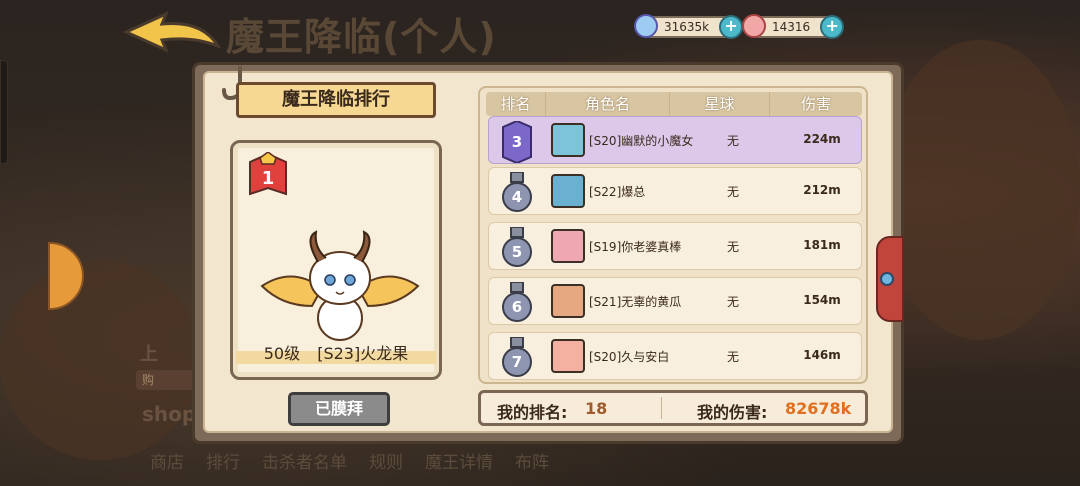  What do you see at coordinates (166, 380) in the screenshot?
I see `background-tag: 购` at bounding box center [166, 380].